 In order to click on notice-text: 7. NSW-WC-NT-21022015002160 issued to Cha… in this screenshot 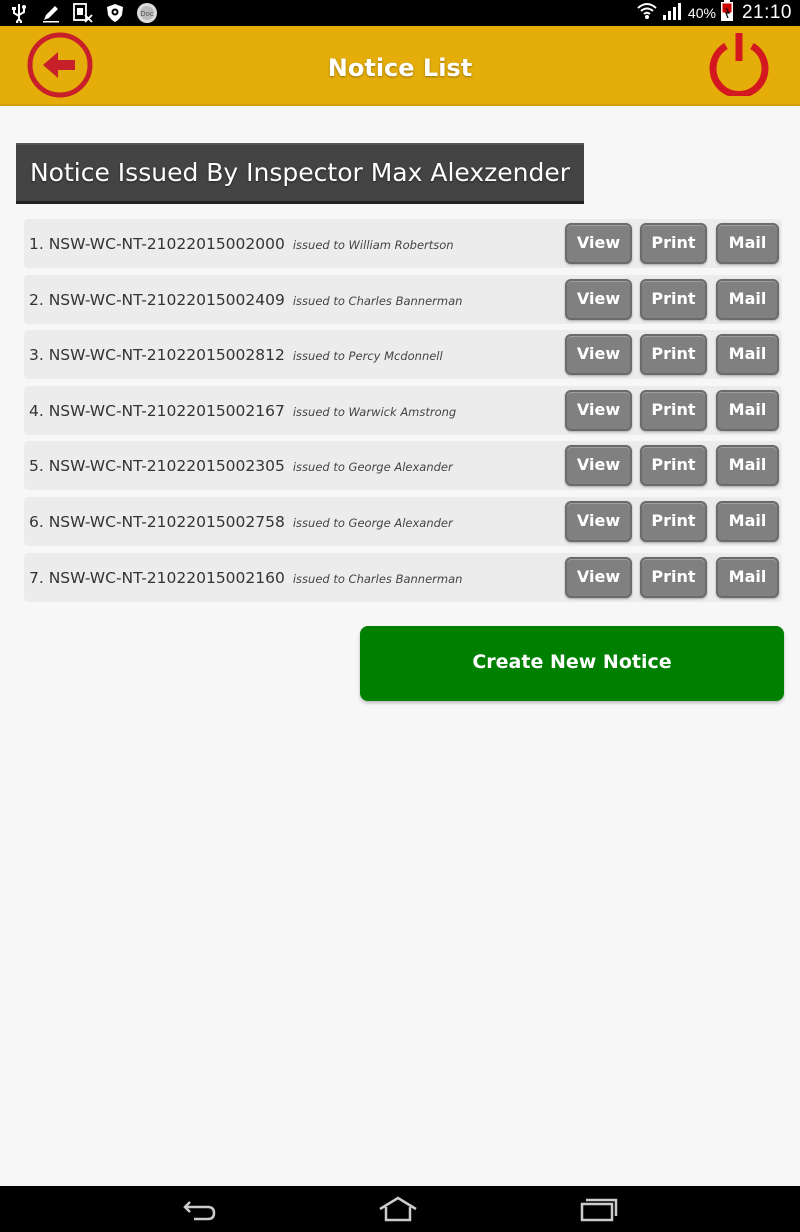, I will do `click(245, 577)`.